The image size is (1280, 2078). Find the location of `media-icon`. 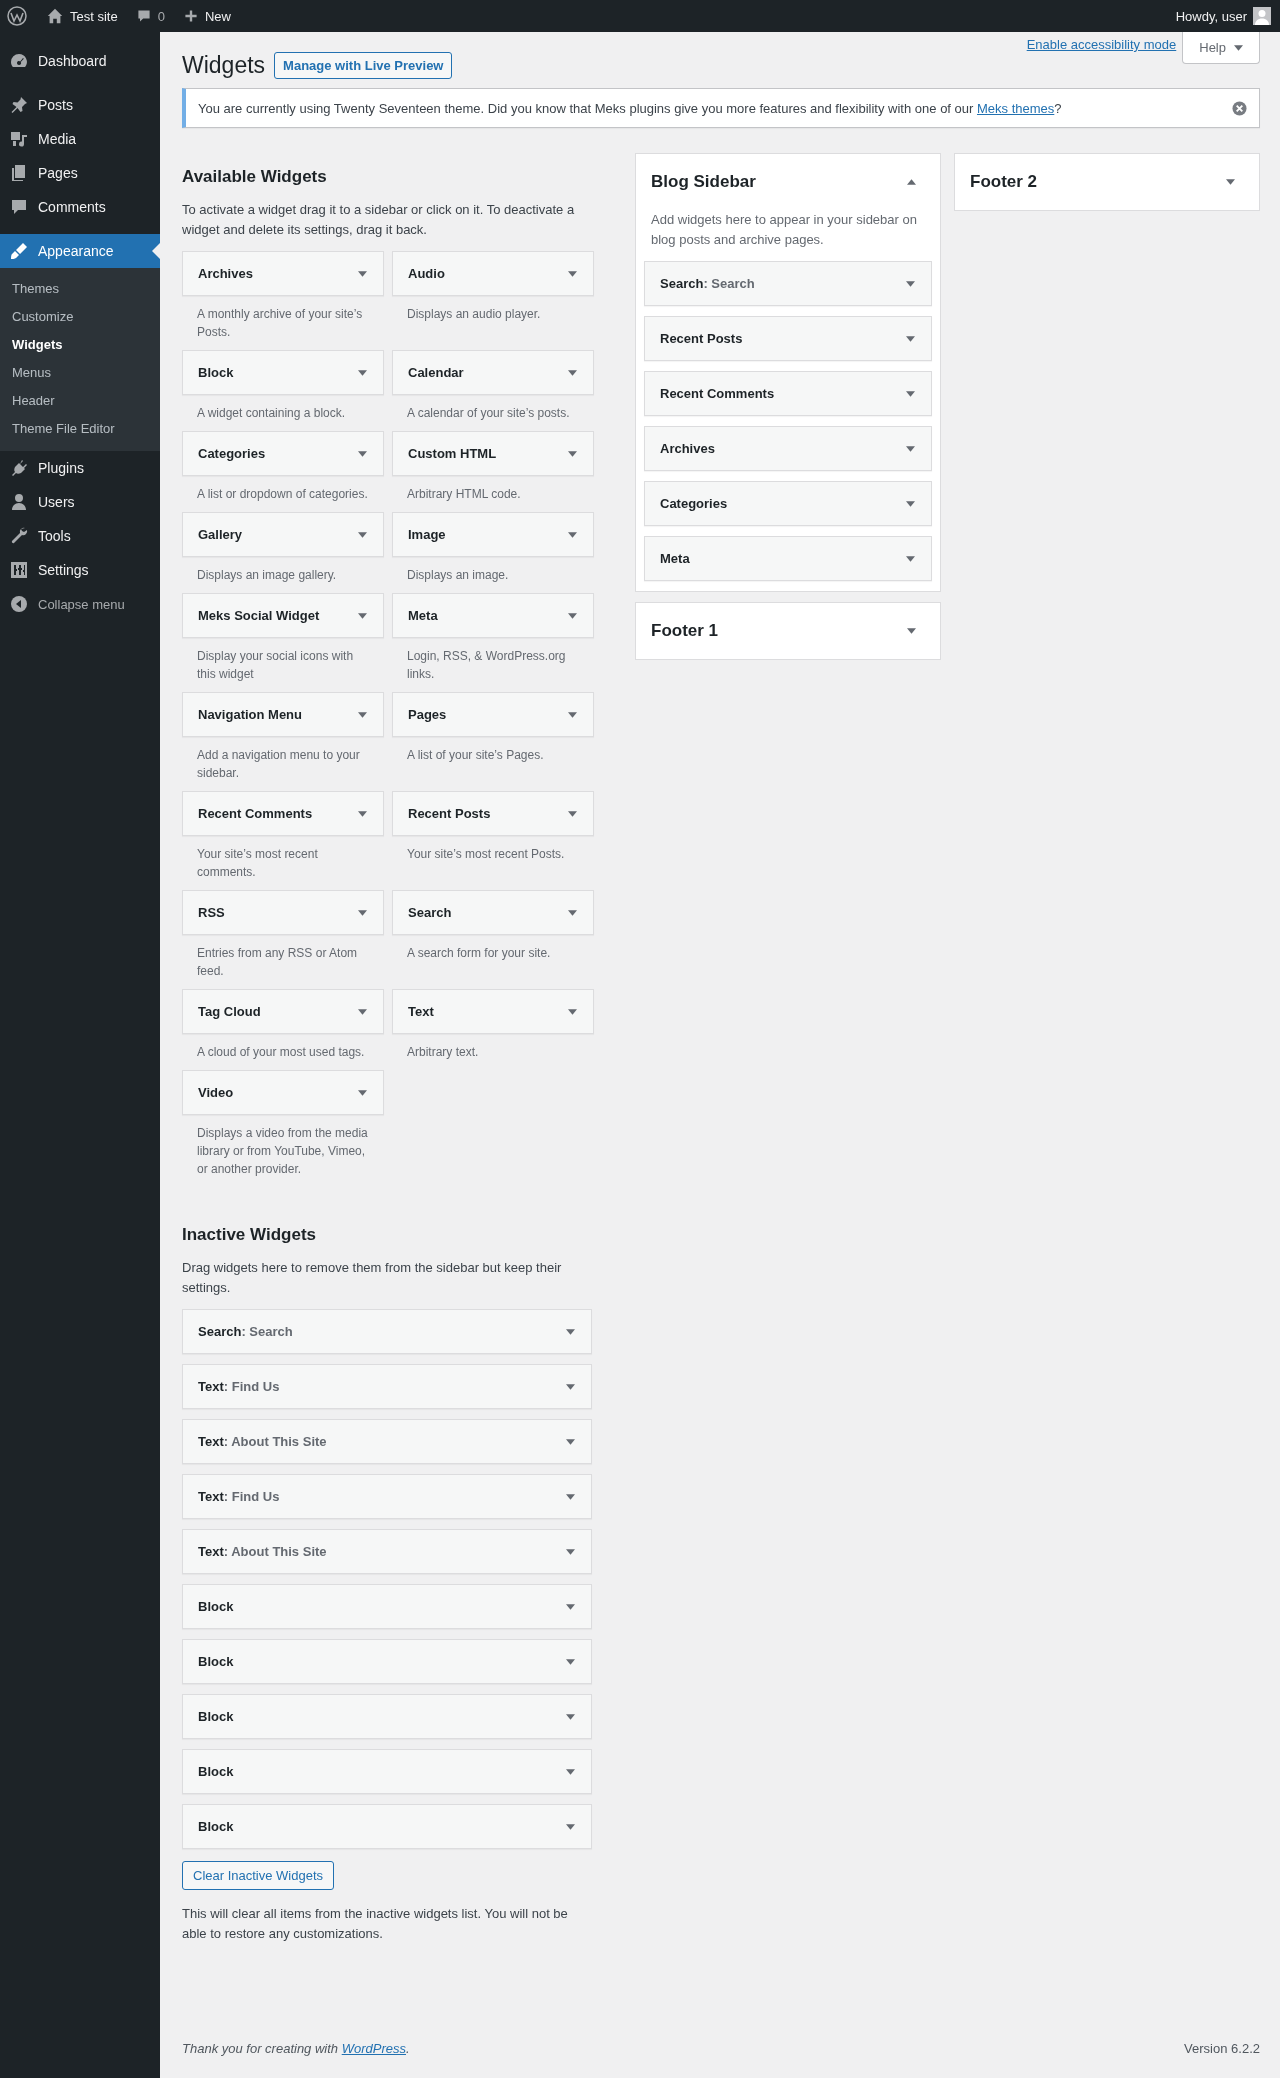

media-icon is located at coordinates (19, 139).